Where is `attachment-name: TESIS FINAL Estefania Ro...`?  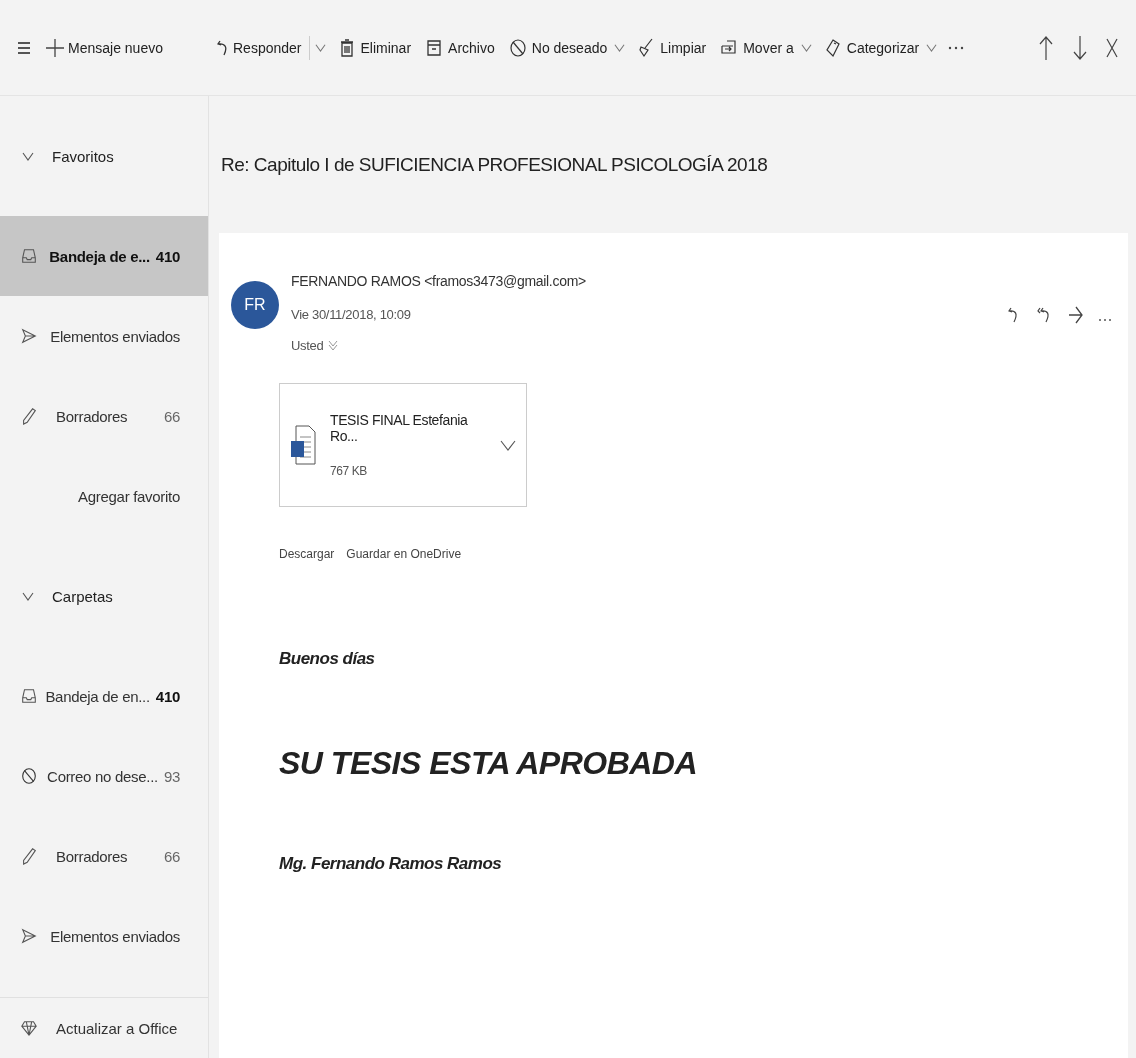 attachment-name: TESIS FINAL Estefania Ro... is located at coordinates (399, 428).